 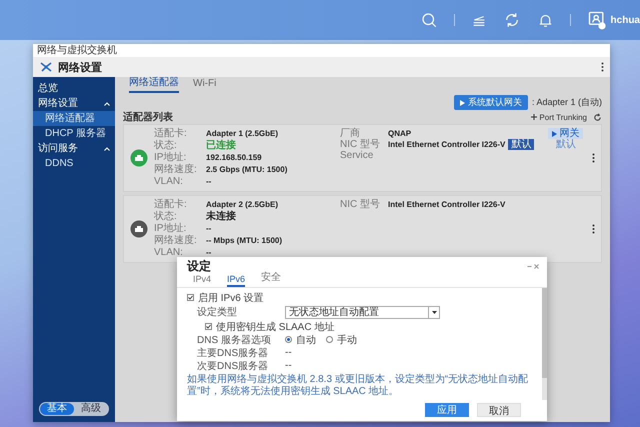 I want to click on scrollbar-thumb, so click(x=544, y=333).